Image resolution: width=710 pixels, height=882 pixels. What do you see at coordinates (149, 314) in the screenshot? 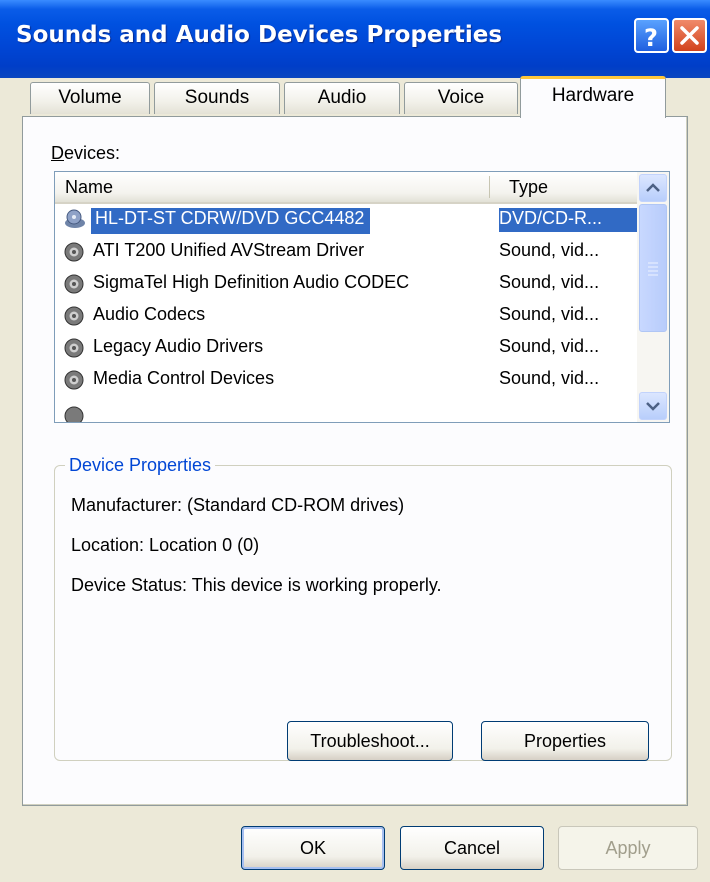
I see `device-name: Audio Codecs` at bounding box center [149, 314].